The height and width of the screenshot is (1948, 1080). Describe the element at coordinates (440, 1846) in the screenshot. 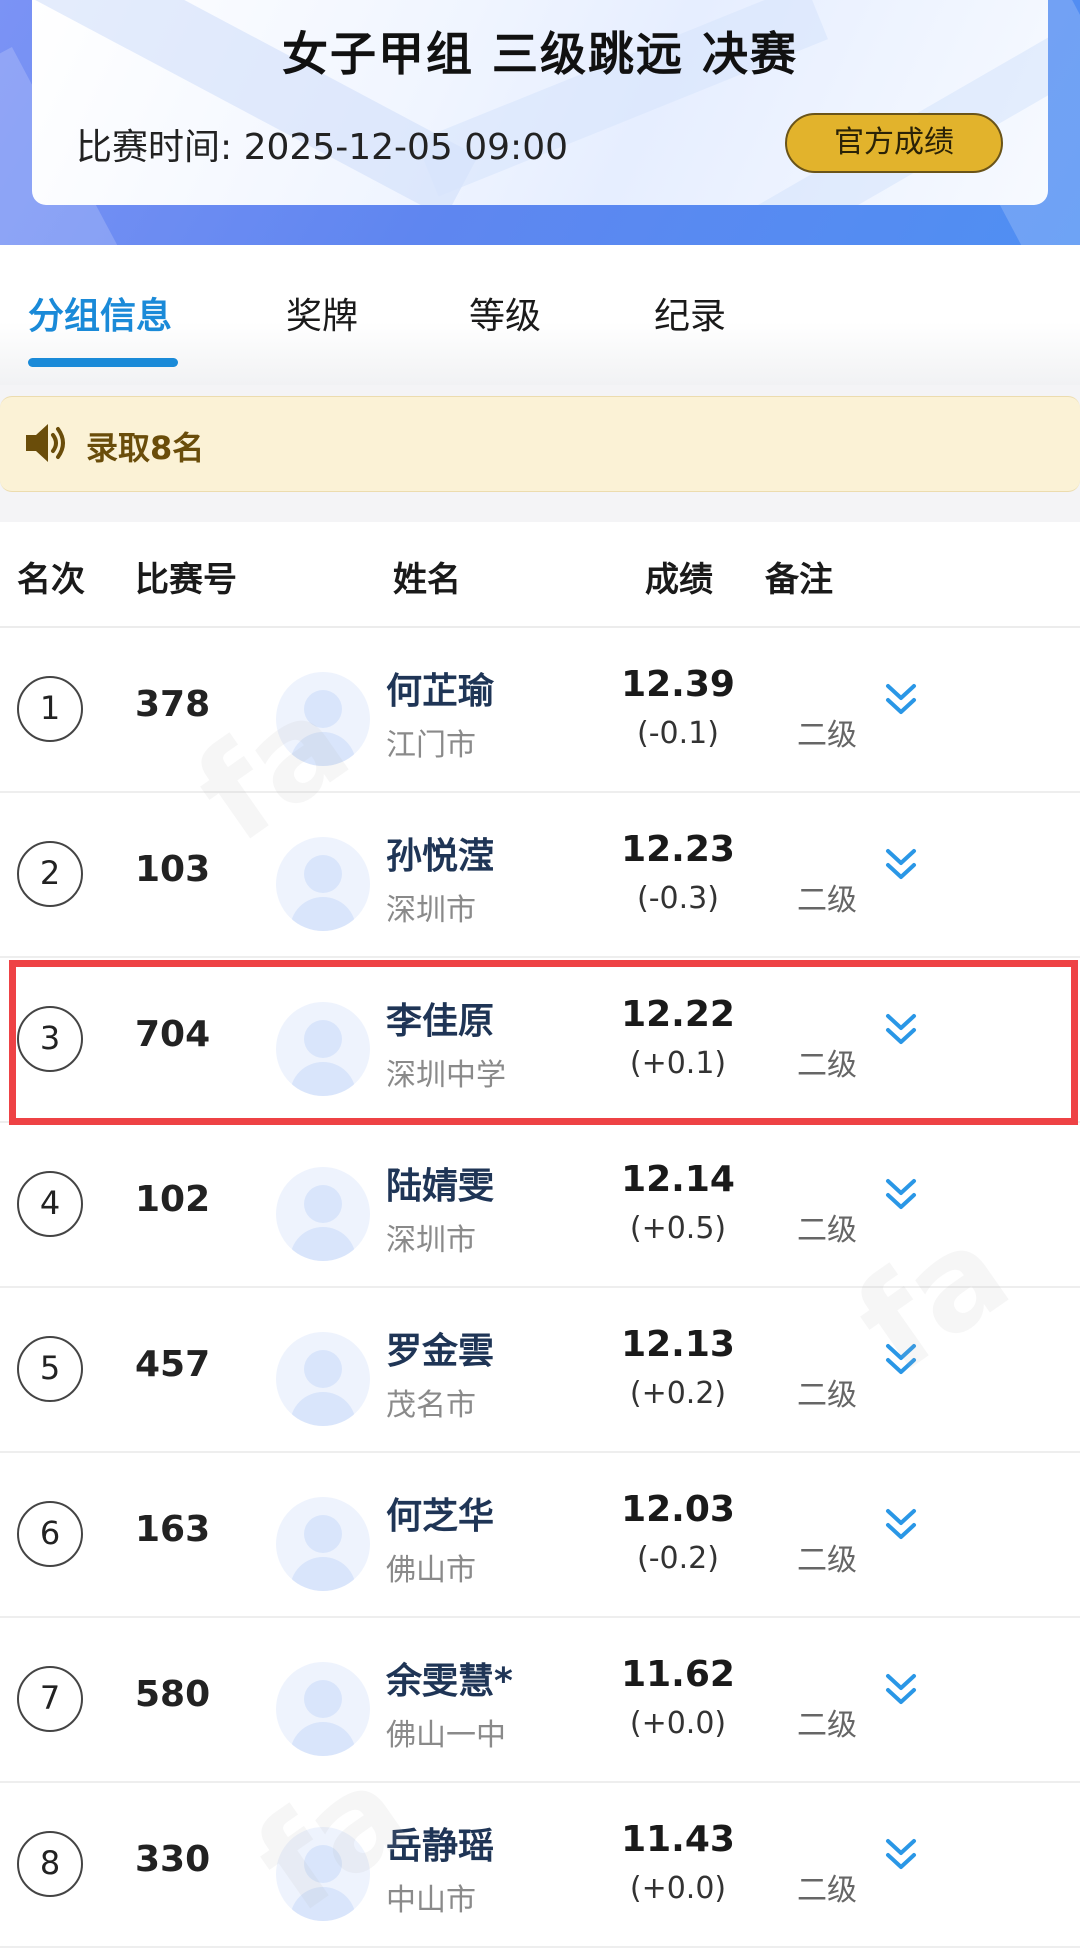

I see `athlete-name: 岳静瑶` at that location.